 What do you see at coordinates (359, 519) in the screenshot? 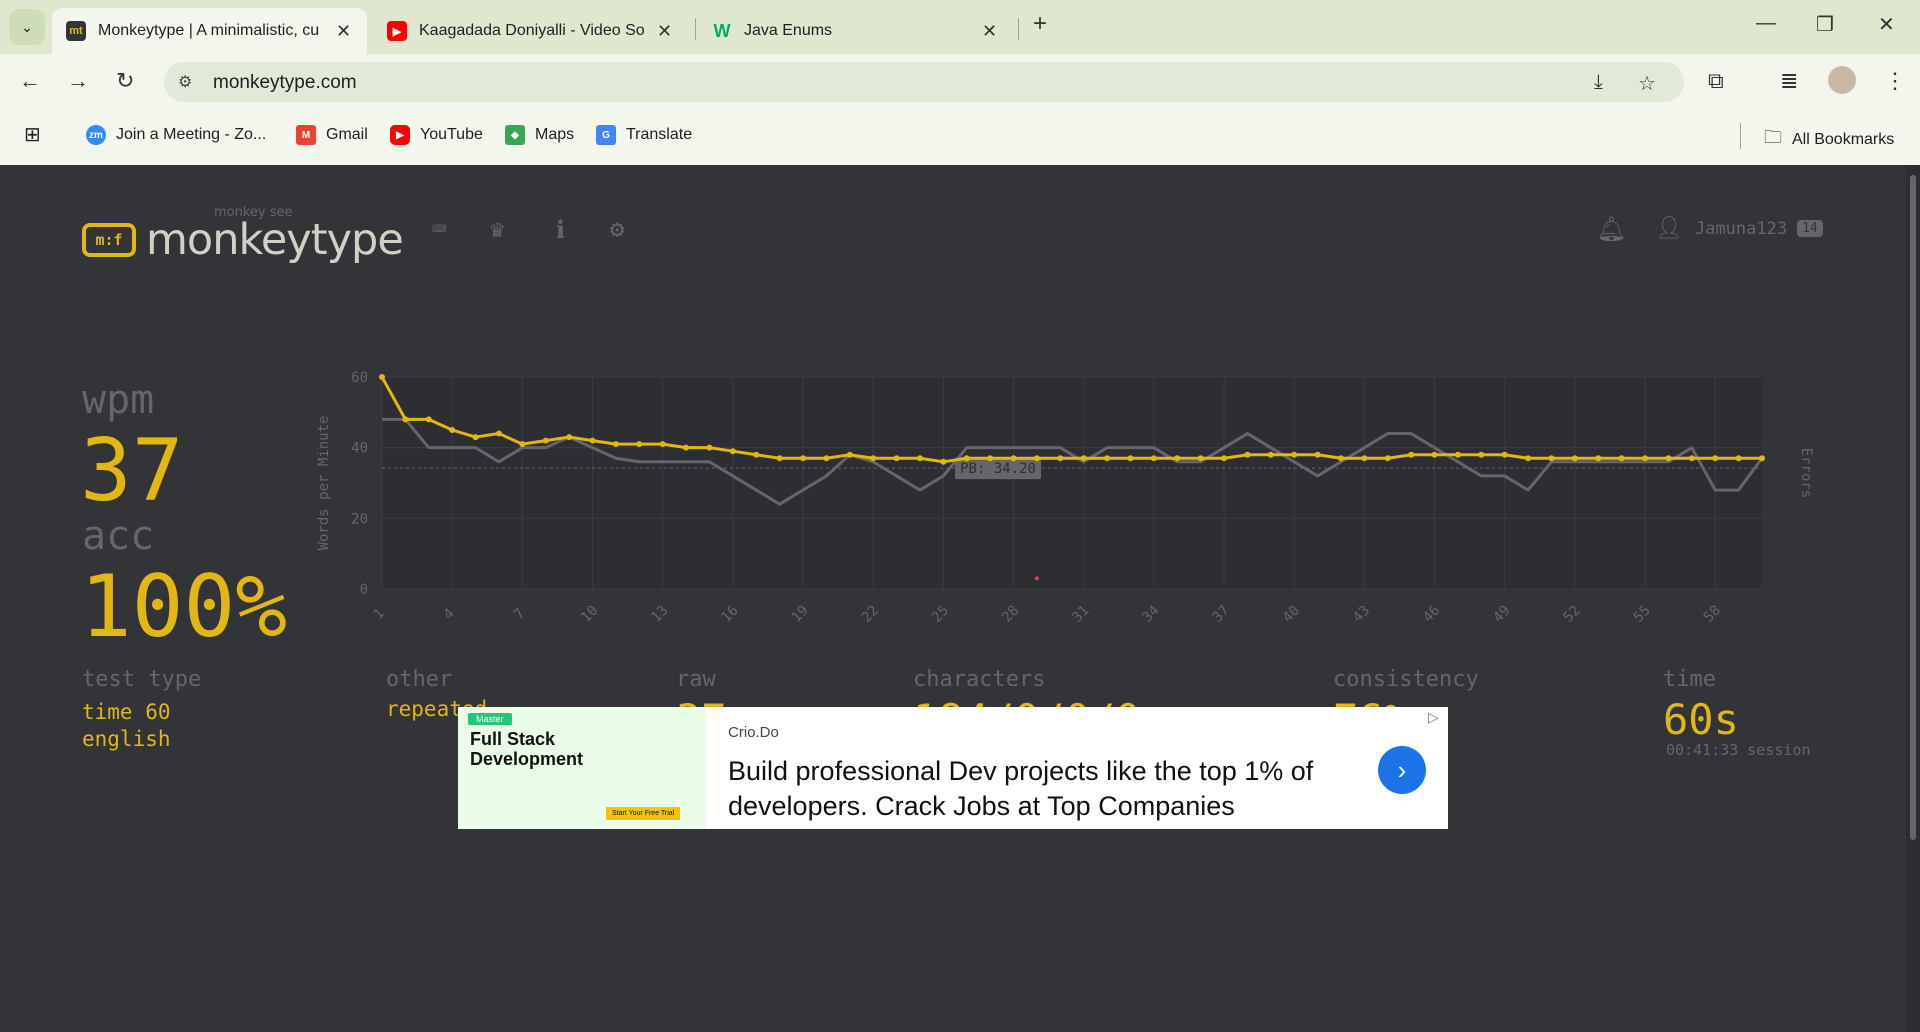
I see `y-tick-label: 20` at bounding box center [359, 519].